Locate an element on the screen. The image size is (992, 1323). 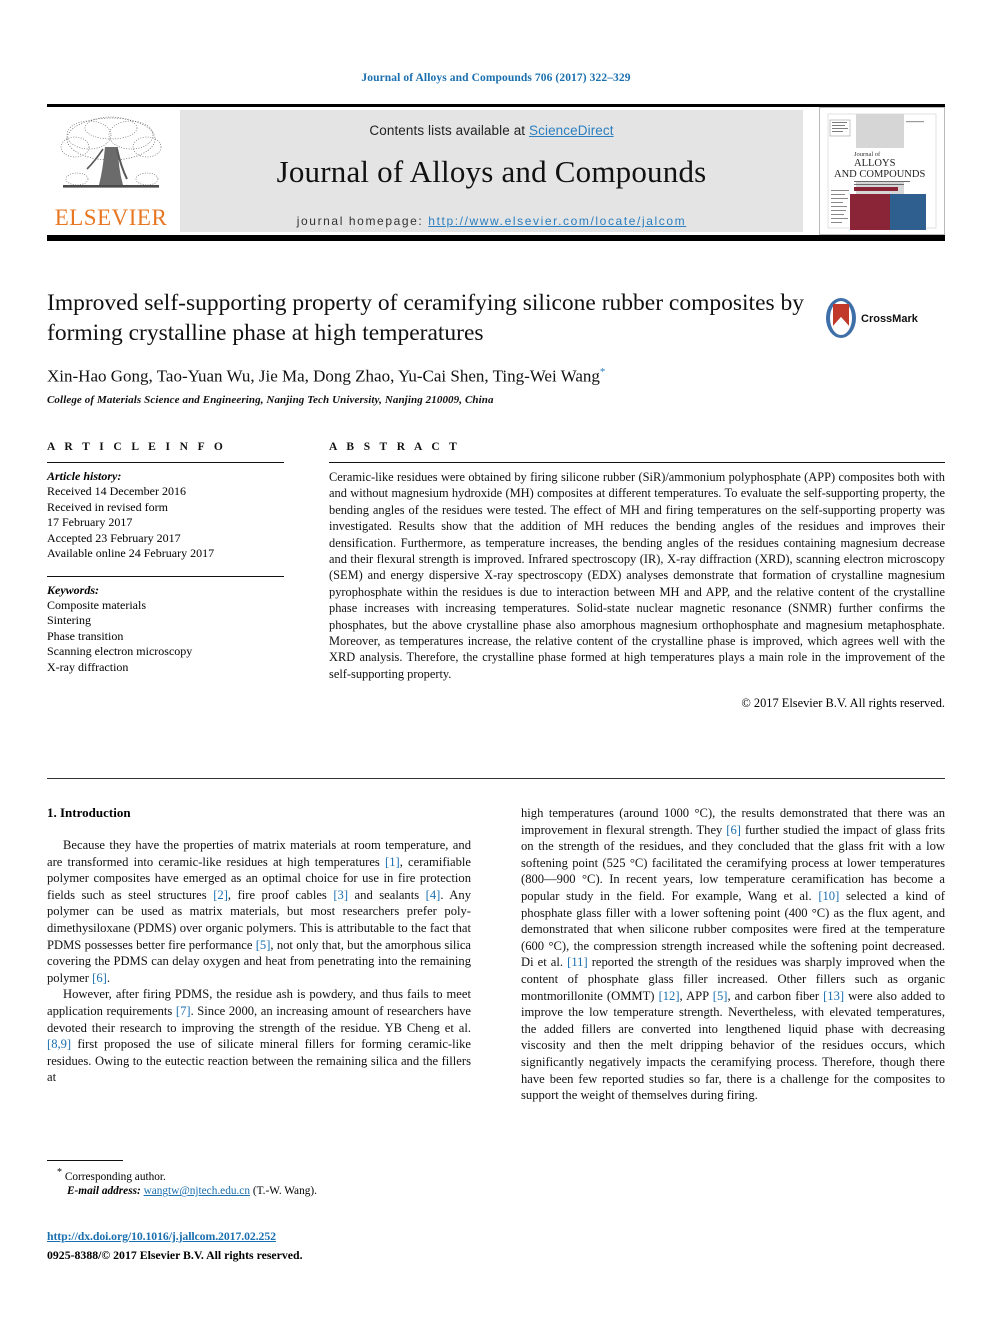
citation-ref: [1] is located at coordinates (392, 862).